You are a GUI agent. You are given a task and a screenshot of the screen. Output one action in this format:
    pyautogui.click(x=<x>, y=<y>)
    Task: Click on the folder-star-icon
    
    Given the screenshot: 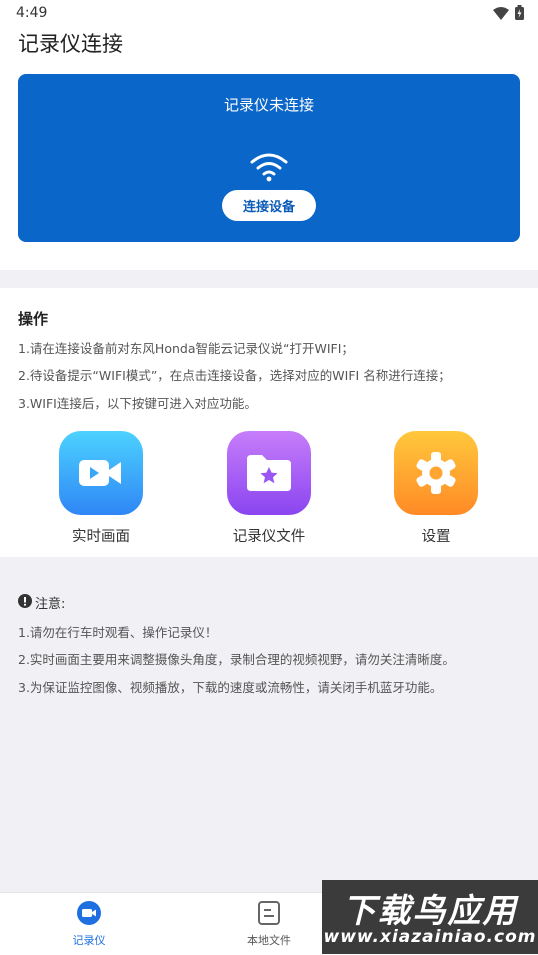 What is the action you would take?
    pyautogui.click(x=269, y=473)
    